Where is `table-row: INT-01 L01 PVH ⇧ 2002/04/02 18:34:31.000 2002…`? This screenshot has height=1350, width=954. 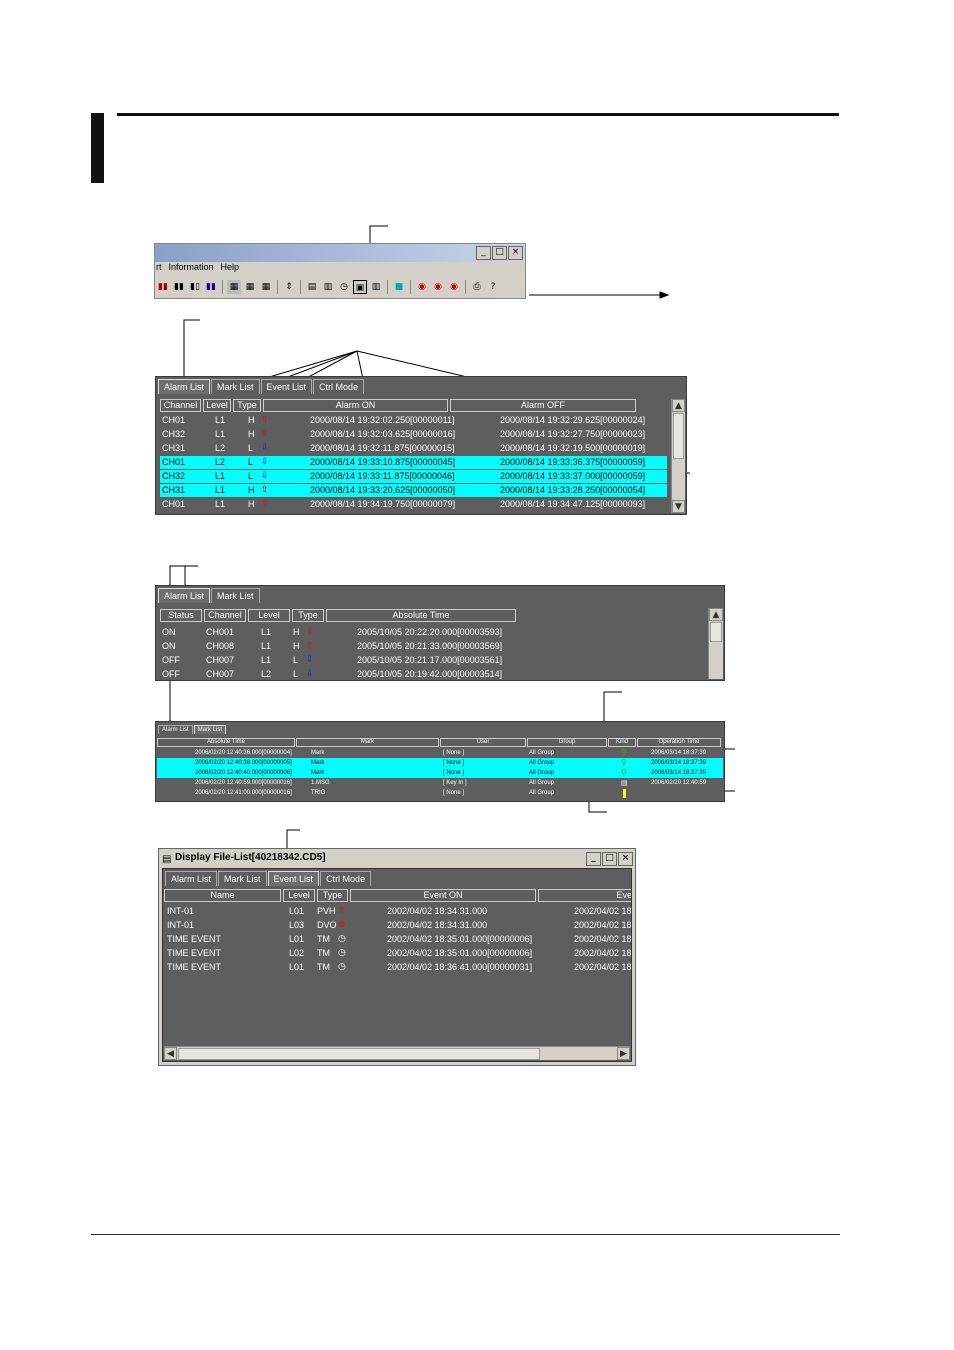
table-row: INT-01 L01 PVH ⇧ 2002/04/02 18:34:31.000 2002… is located at coordinates (398, 911).